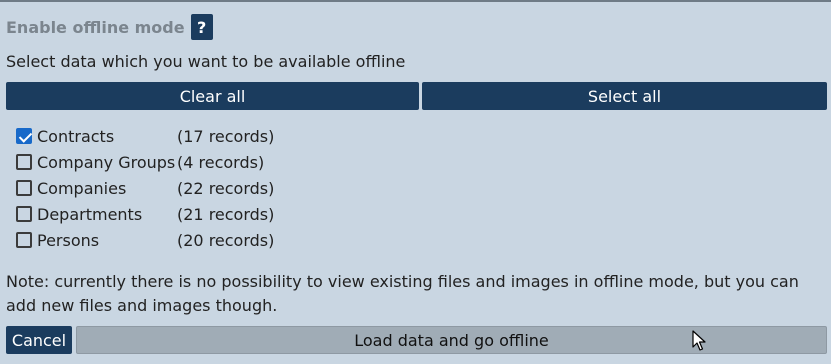 The width and height of the screenshot is (831, 364). What do you see at coordinates (212, 96) in the screenshot?
I see `clear-all-button: Clear all` at bounding box center [212, 96].